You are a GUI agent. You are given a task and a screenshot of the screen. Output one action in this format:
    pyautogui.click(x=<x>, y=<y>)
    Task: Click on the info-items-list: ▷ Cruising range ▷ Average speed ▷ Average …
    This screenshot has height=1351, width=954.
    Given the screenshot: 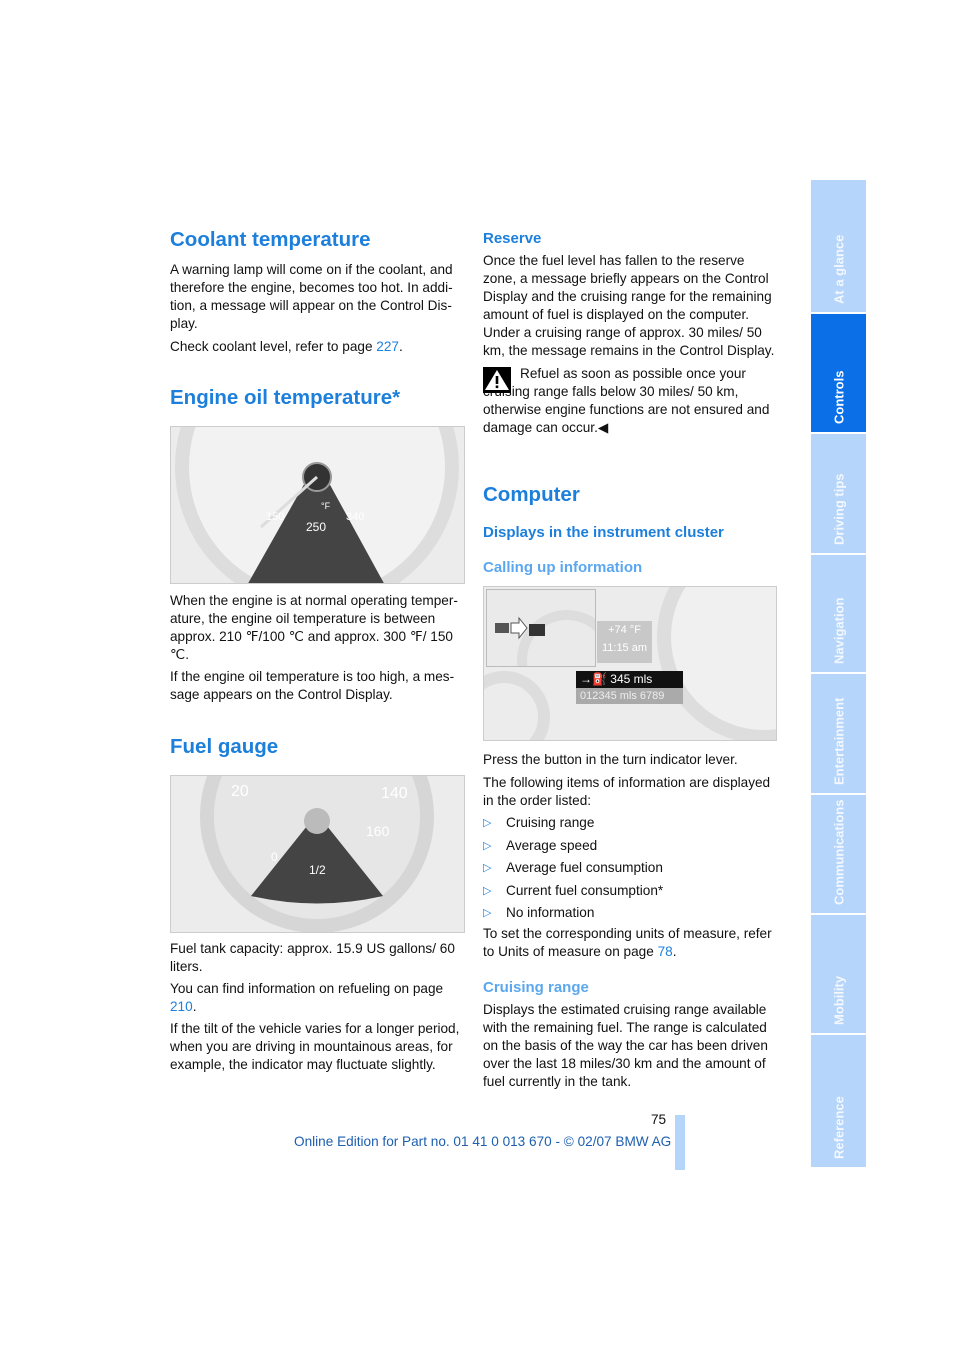 What is the action you would take?
    pyautogui.click(x=629, y=868)
    